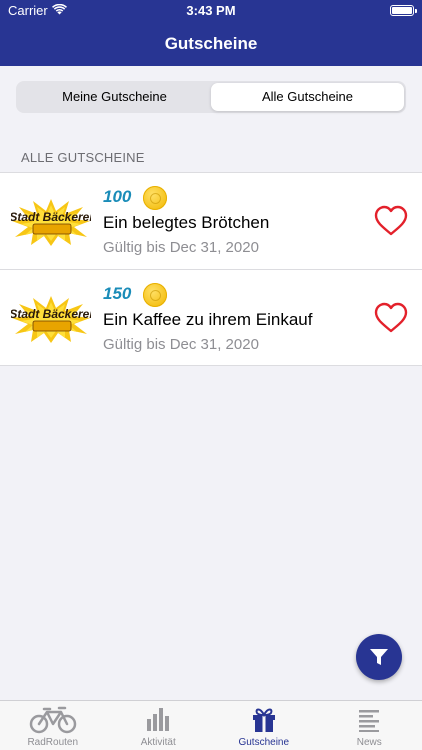  I want to click on tab-label: News, so click(369, 742).